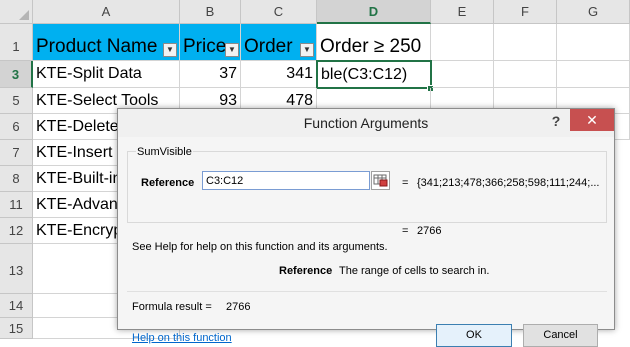 This screenshot has width=630, height=347. Describe the element at coordinates (16, 231) in the screenshot. I see `row-header-12: 12` at that location.